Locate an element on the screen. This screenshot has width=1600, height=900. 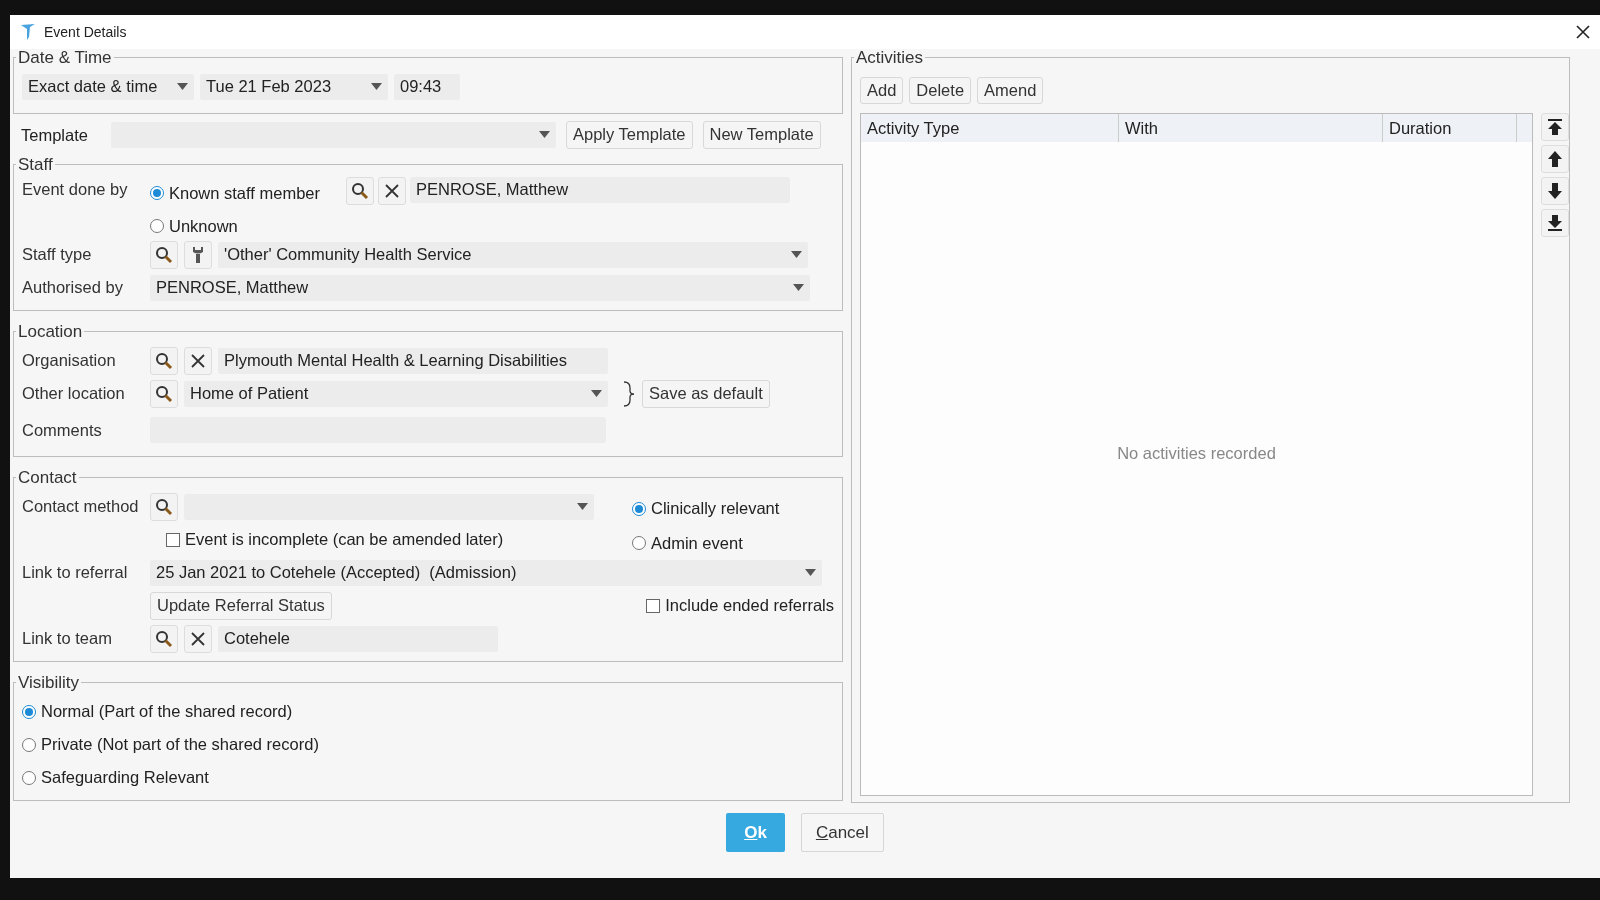
group-title: Staff is located at coordinates (35, 164).